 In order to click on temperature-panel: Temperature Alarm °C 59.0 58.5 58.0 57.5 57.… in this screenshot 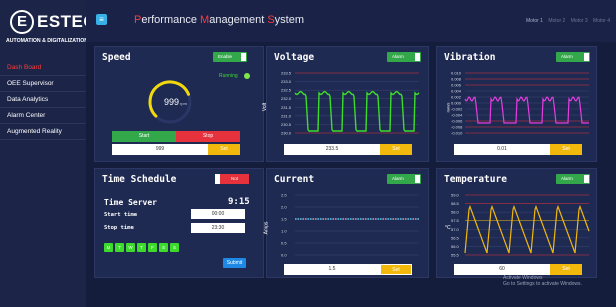, I will do `click(516, 223)`.